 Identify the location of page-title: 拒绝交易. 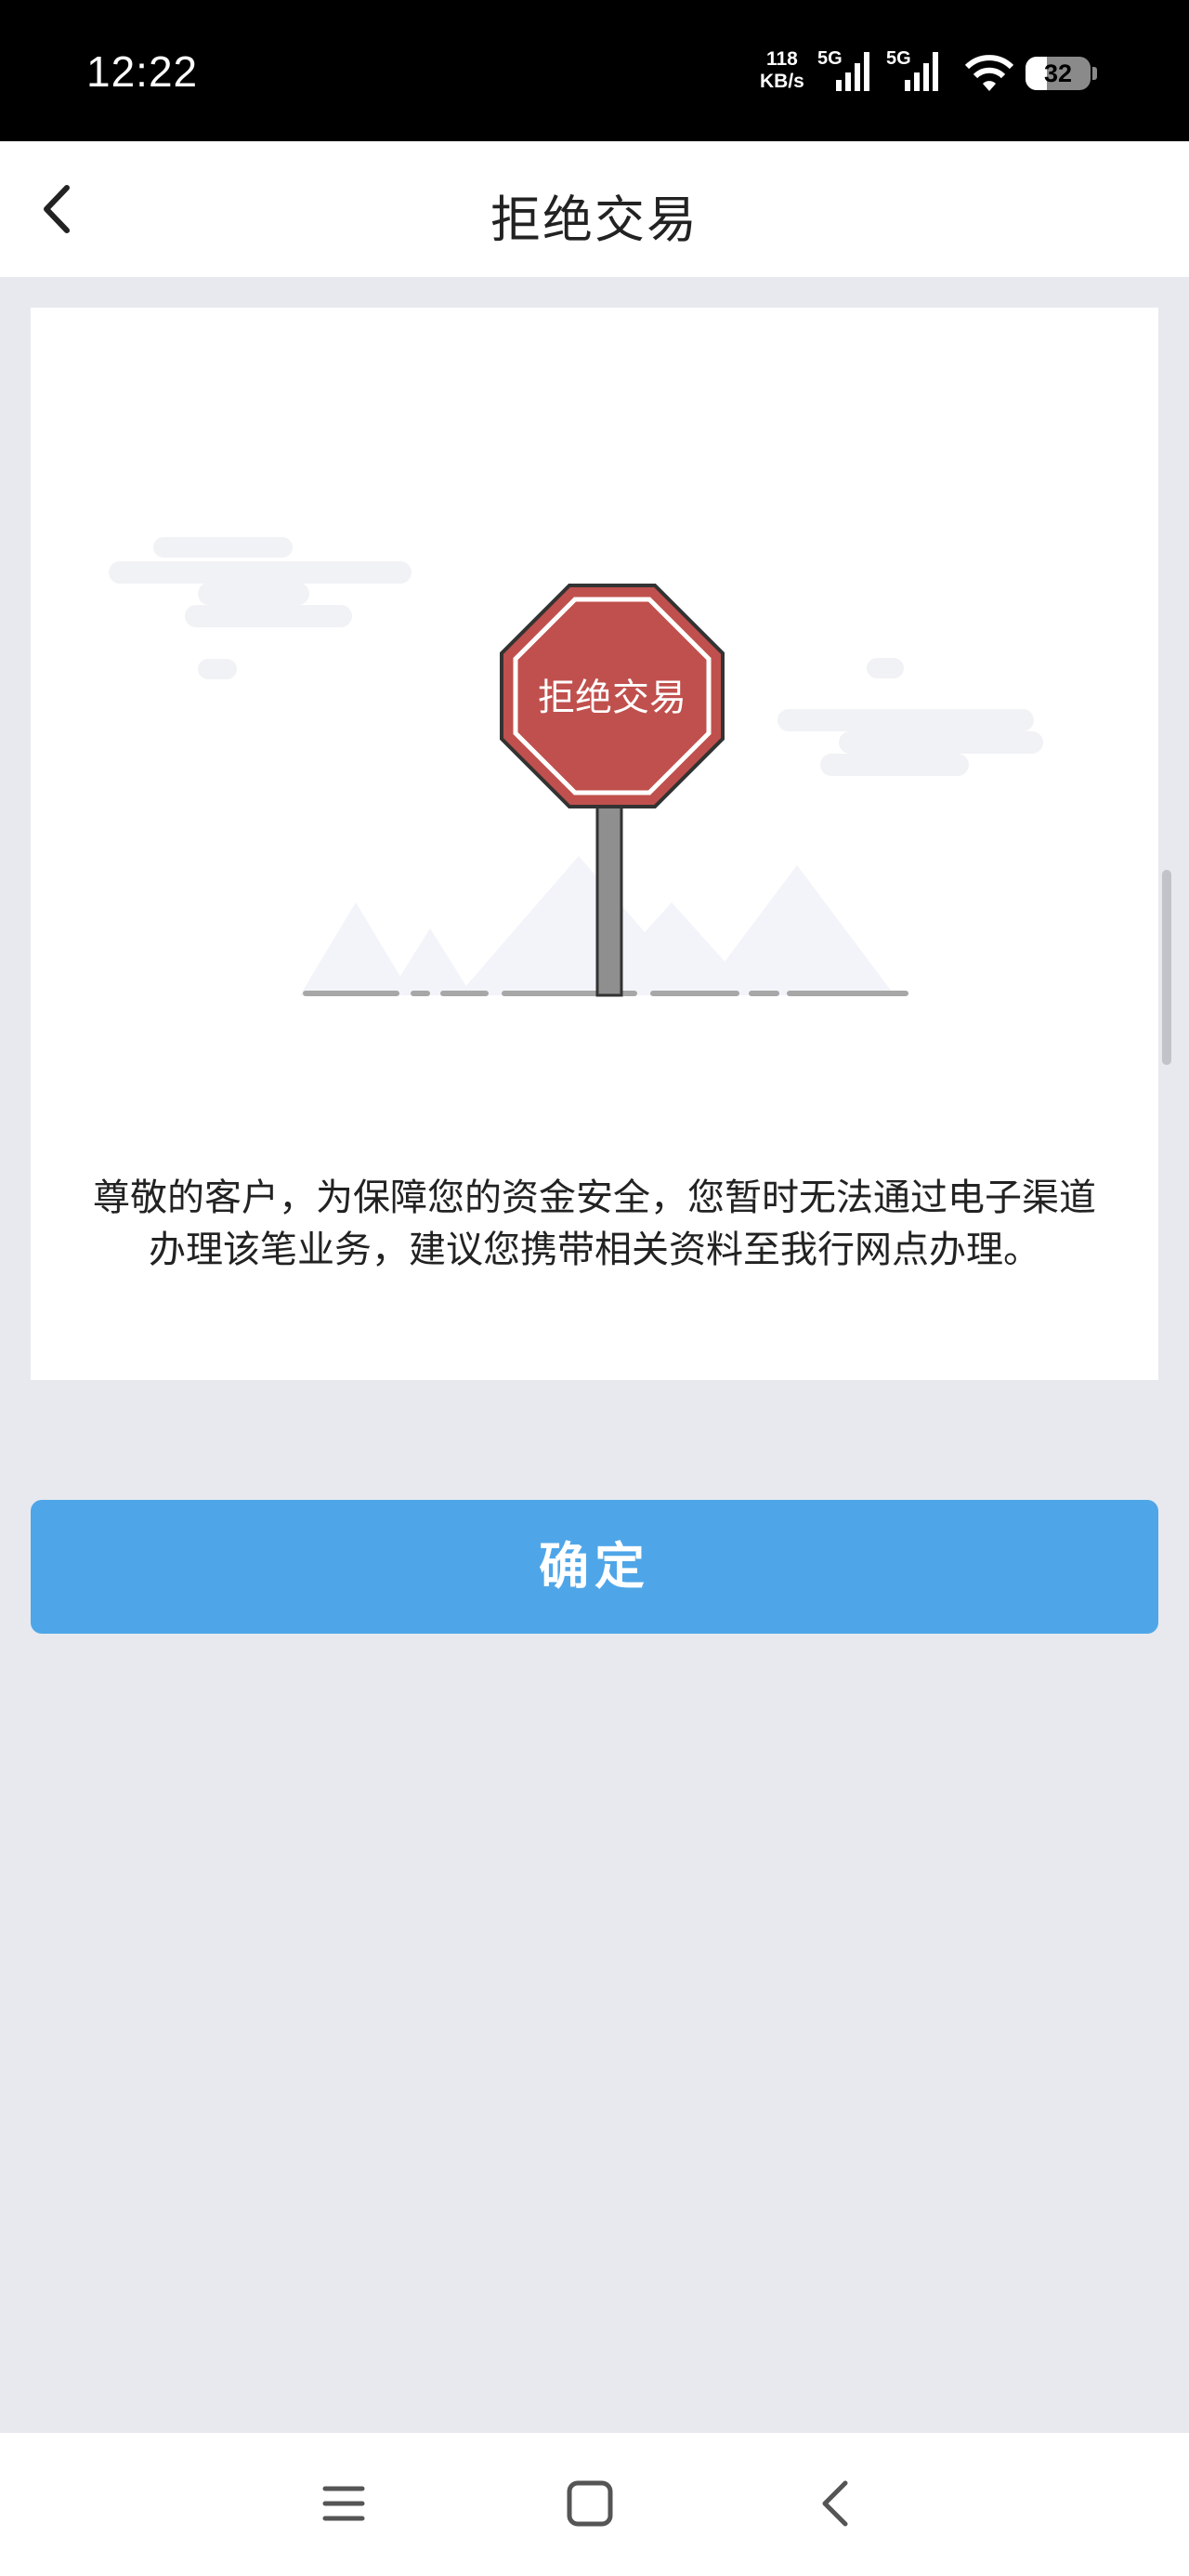
(594, 220).